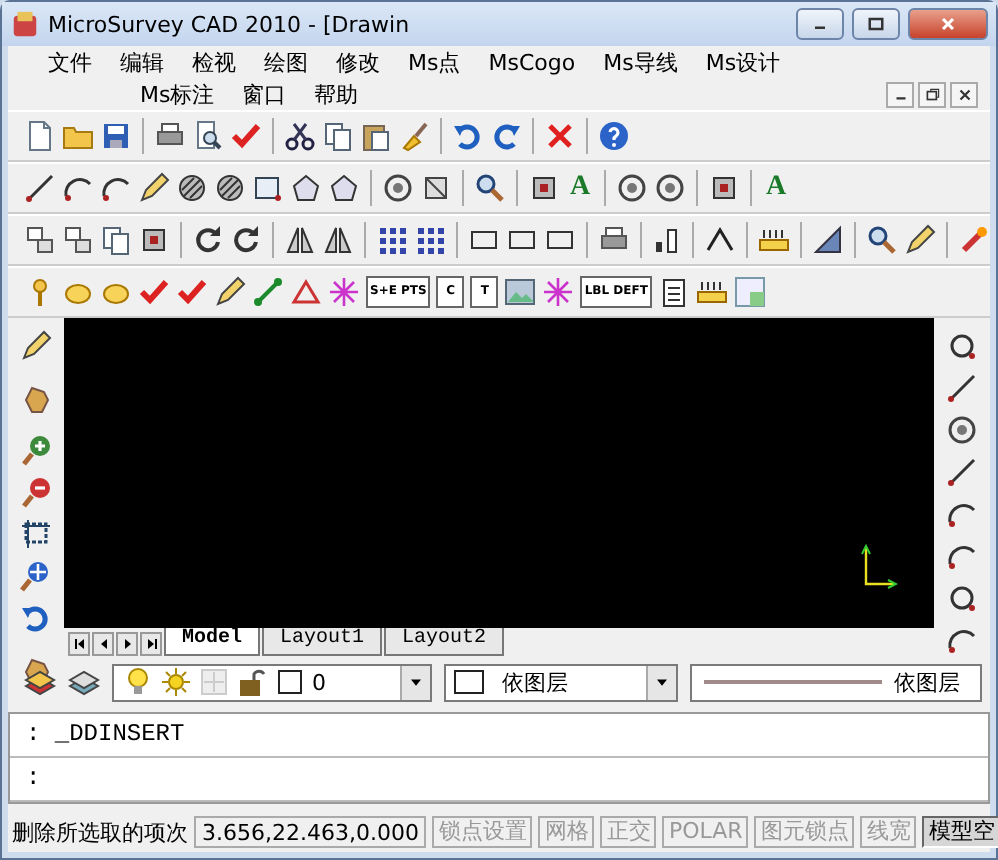 This screenshot has width=998, height=860. What do you see at coordinates (214, 62) in the screenshot?
I see `menu-item: 检视` at bounding box center [214, 62].